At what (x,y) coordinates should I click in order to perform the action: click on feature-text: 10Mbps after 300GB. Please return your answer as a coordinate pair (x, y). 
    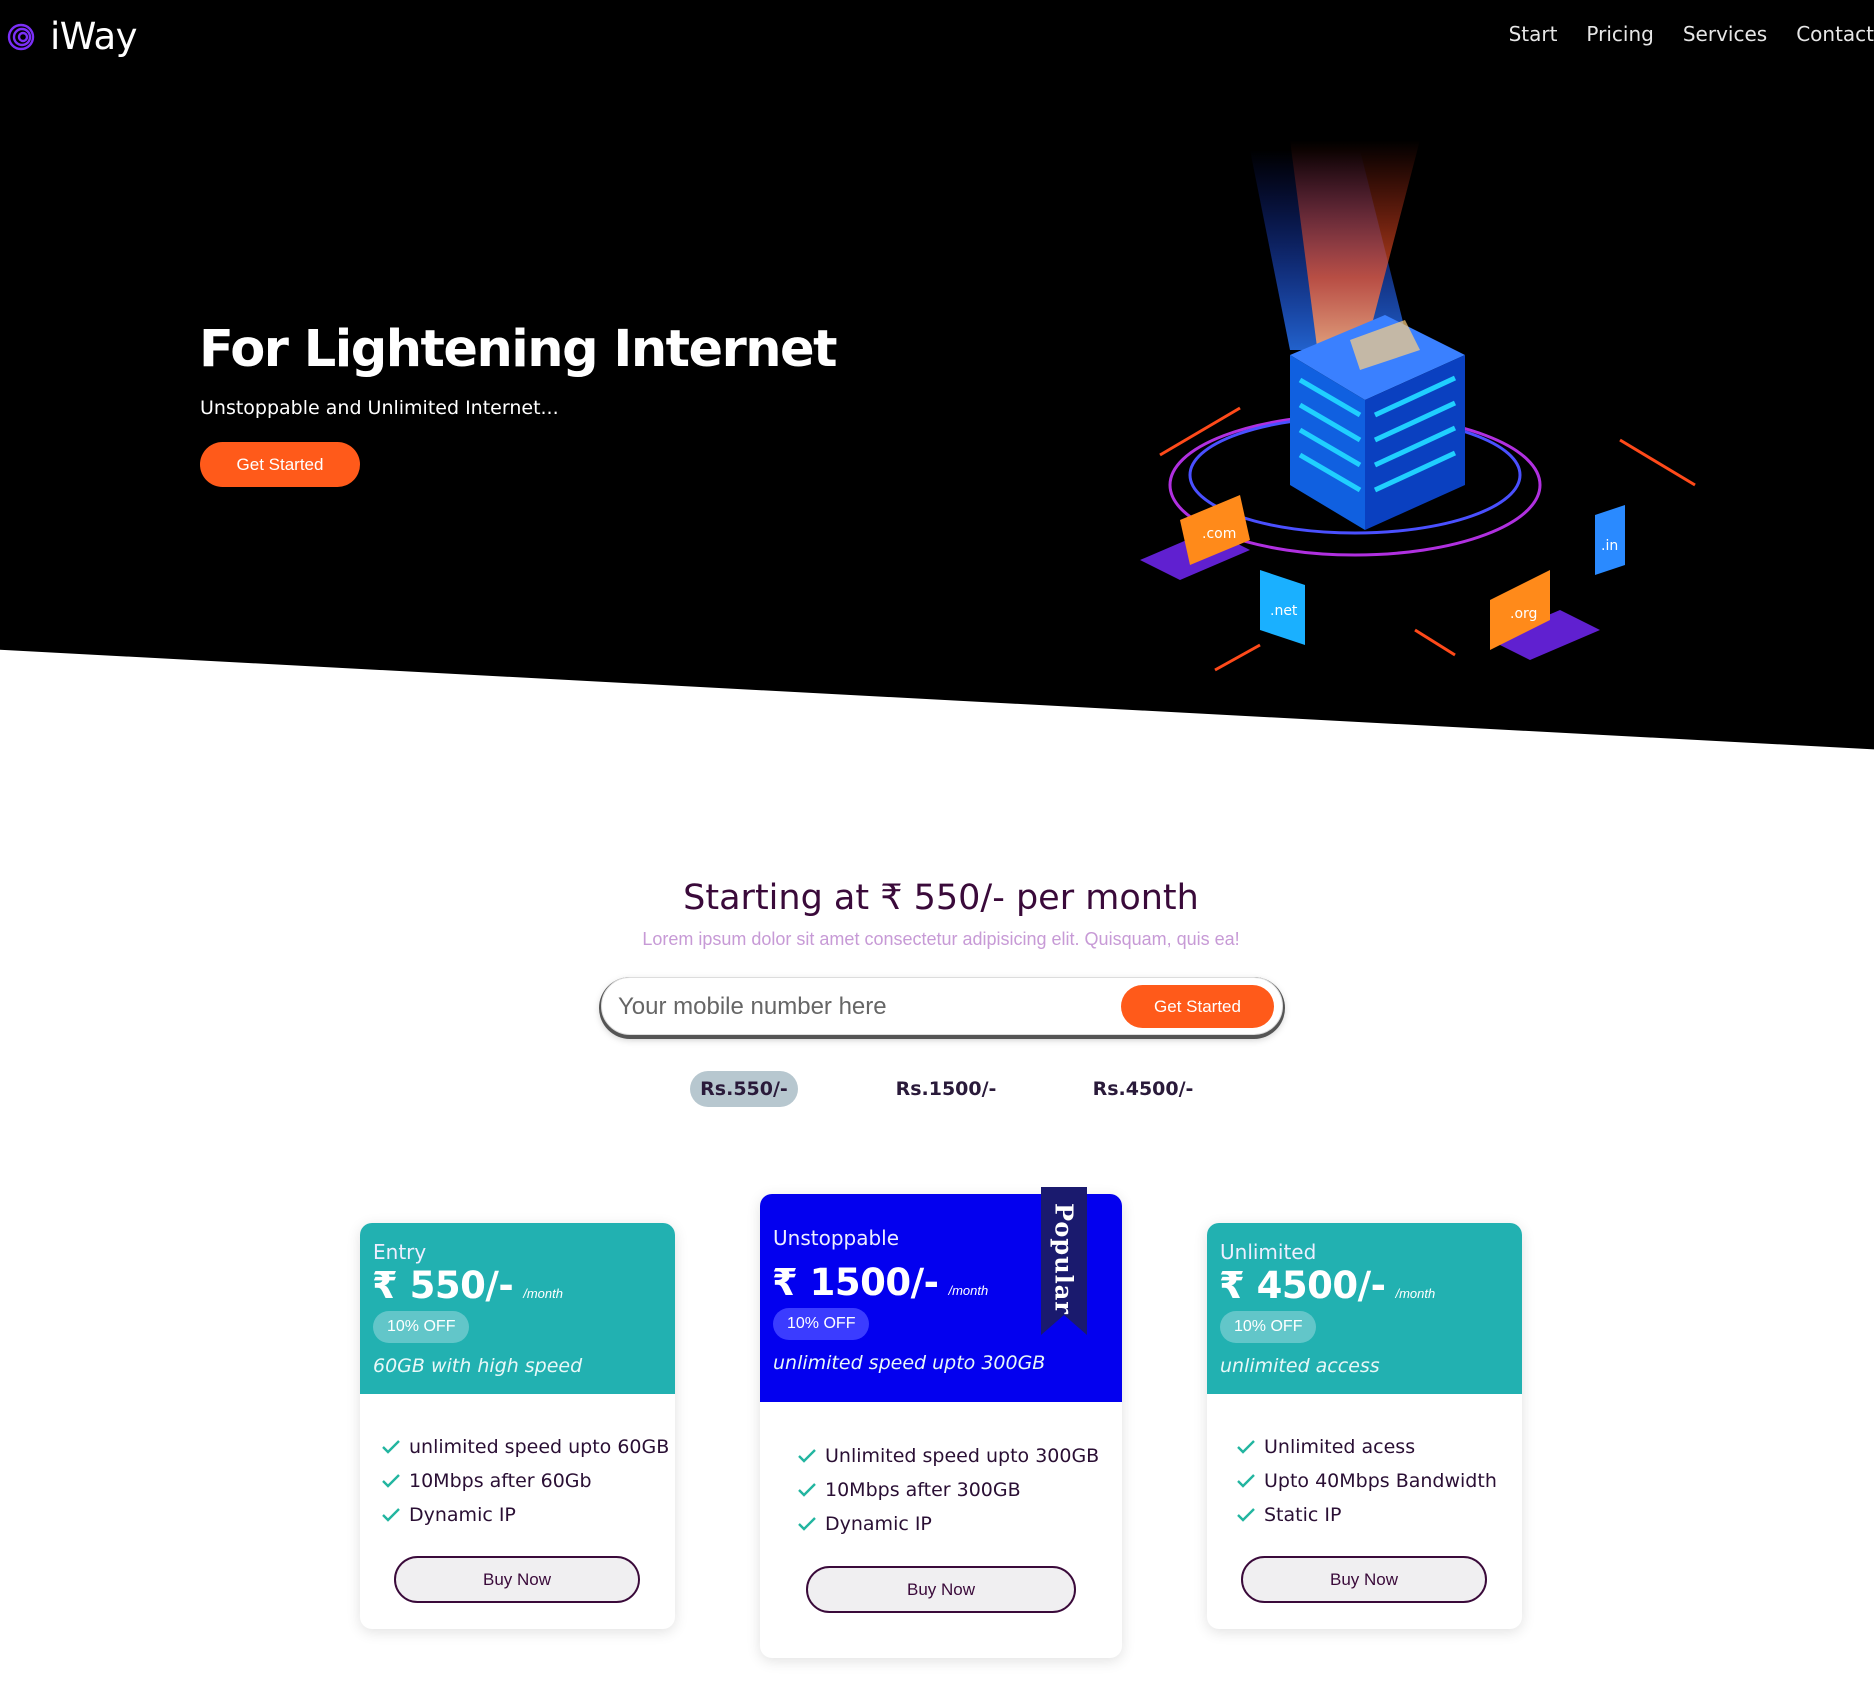
    Looking at the image, I should click on (923, 1490).